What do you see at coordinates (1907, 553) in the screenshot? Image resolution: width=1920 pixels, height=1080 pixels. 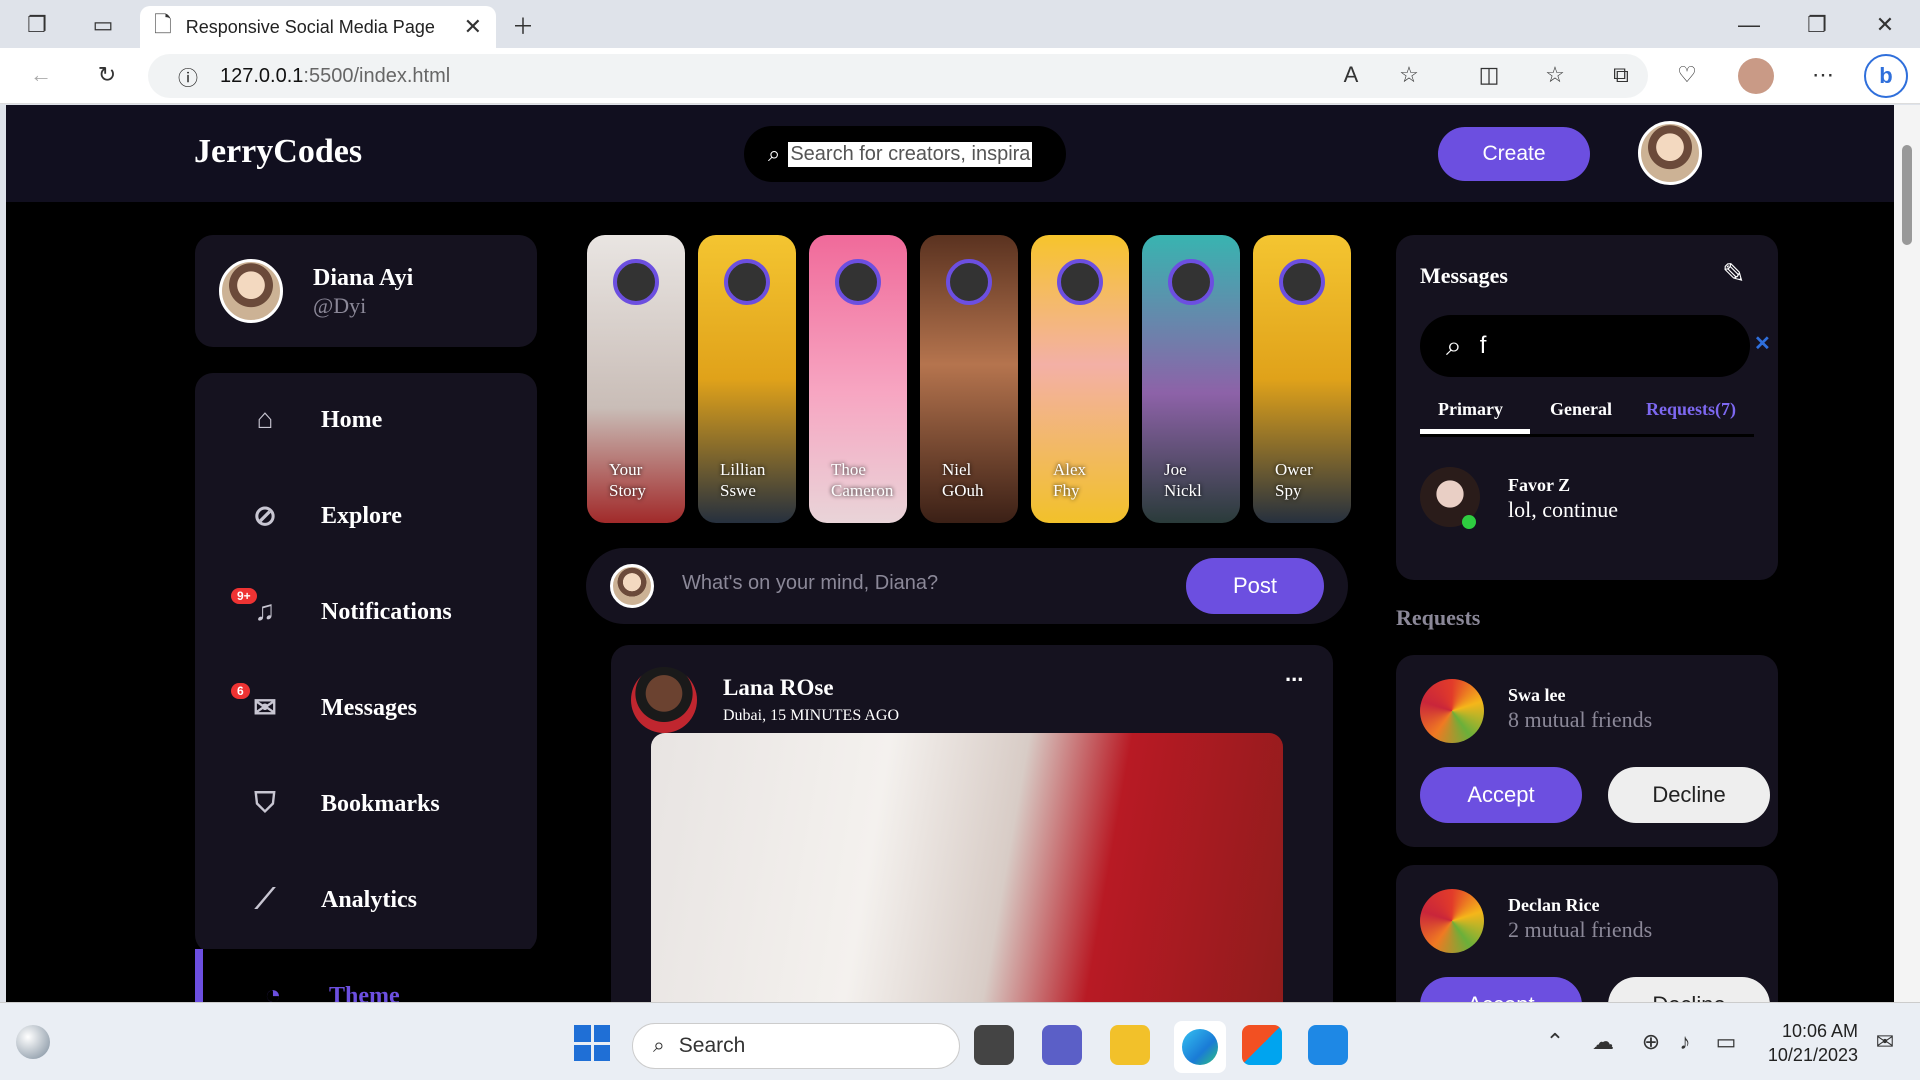 I see `page-scrollbar` at bounding box center [1907, 553].